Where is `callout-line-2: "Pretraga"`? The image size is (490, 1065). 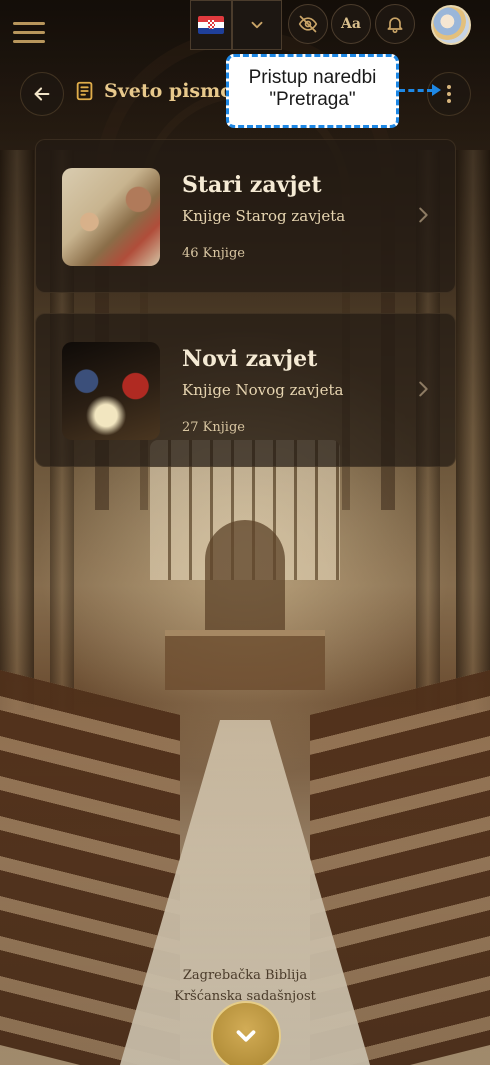 callout-line-2: "Pretraga" is located at coordinates (312, 99).